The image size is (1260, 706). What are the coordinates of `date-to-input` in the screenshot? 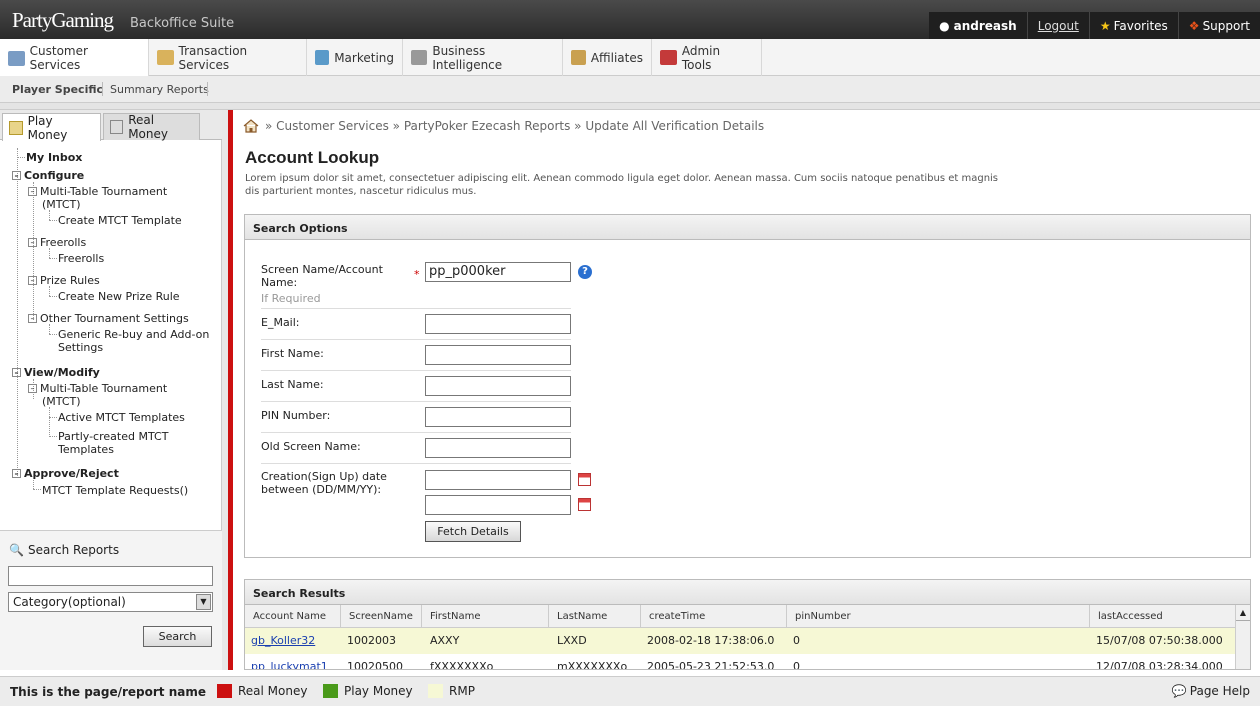 It's located at (498, 505).